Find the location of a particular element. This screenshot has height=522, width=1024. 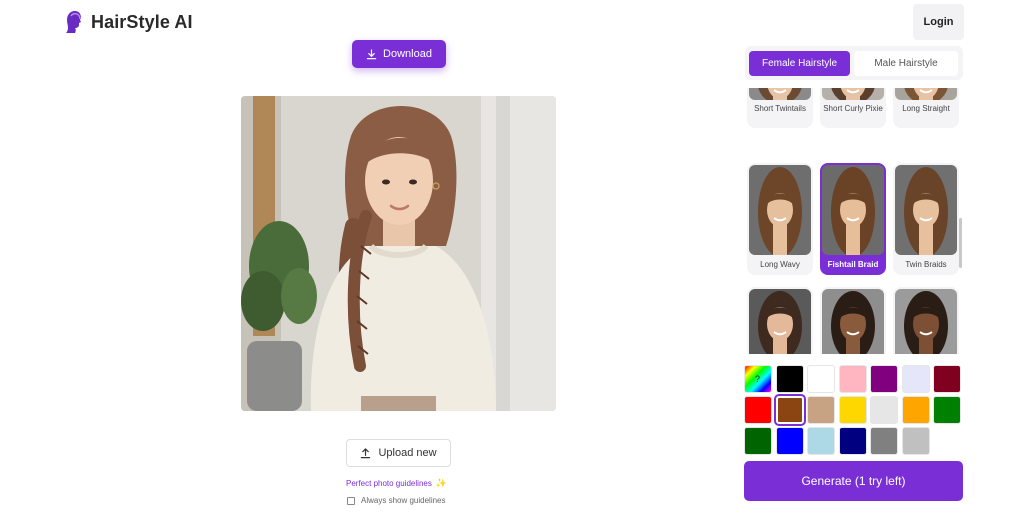

hairstyle-card: Short Twintails is located at coordinates (780, 108).